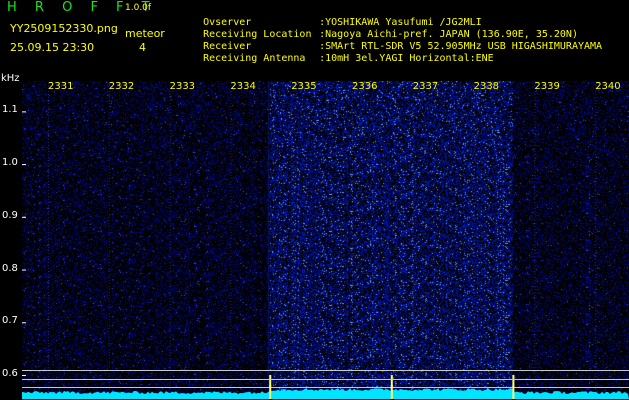  What do you see at coordinates (391, 392) in the screenshot?
I see `meteor-spike` at bounding box center [391, 392].